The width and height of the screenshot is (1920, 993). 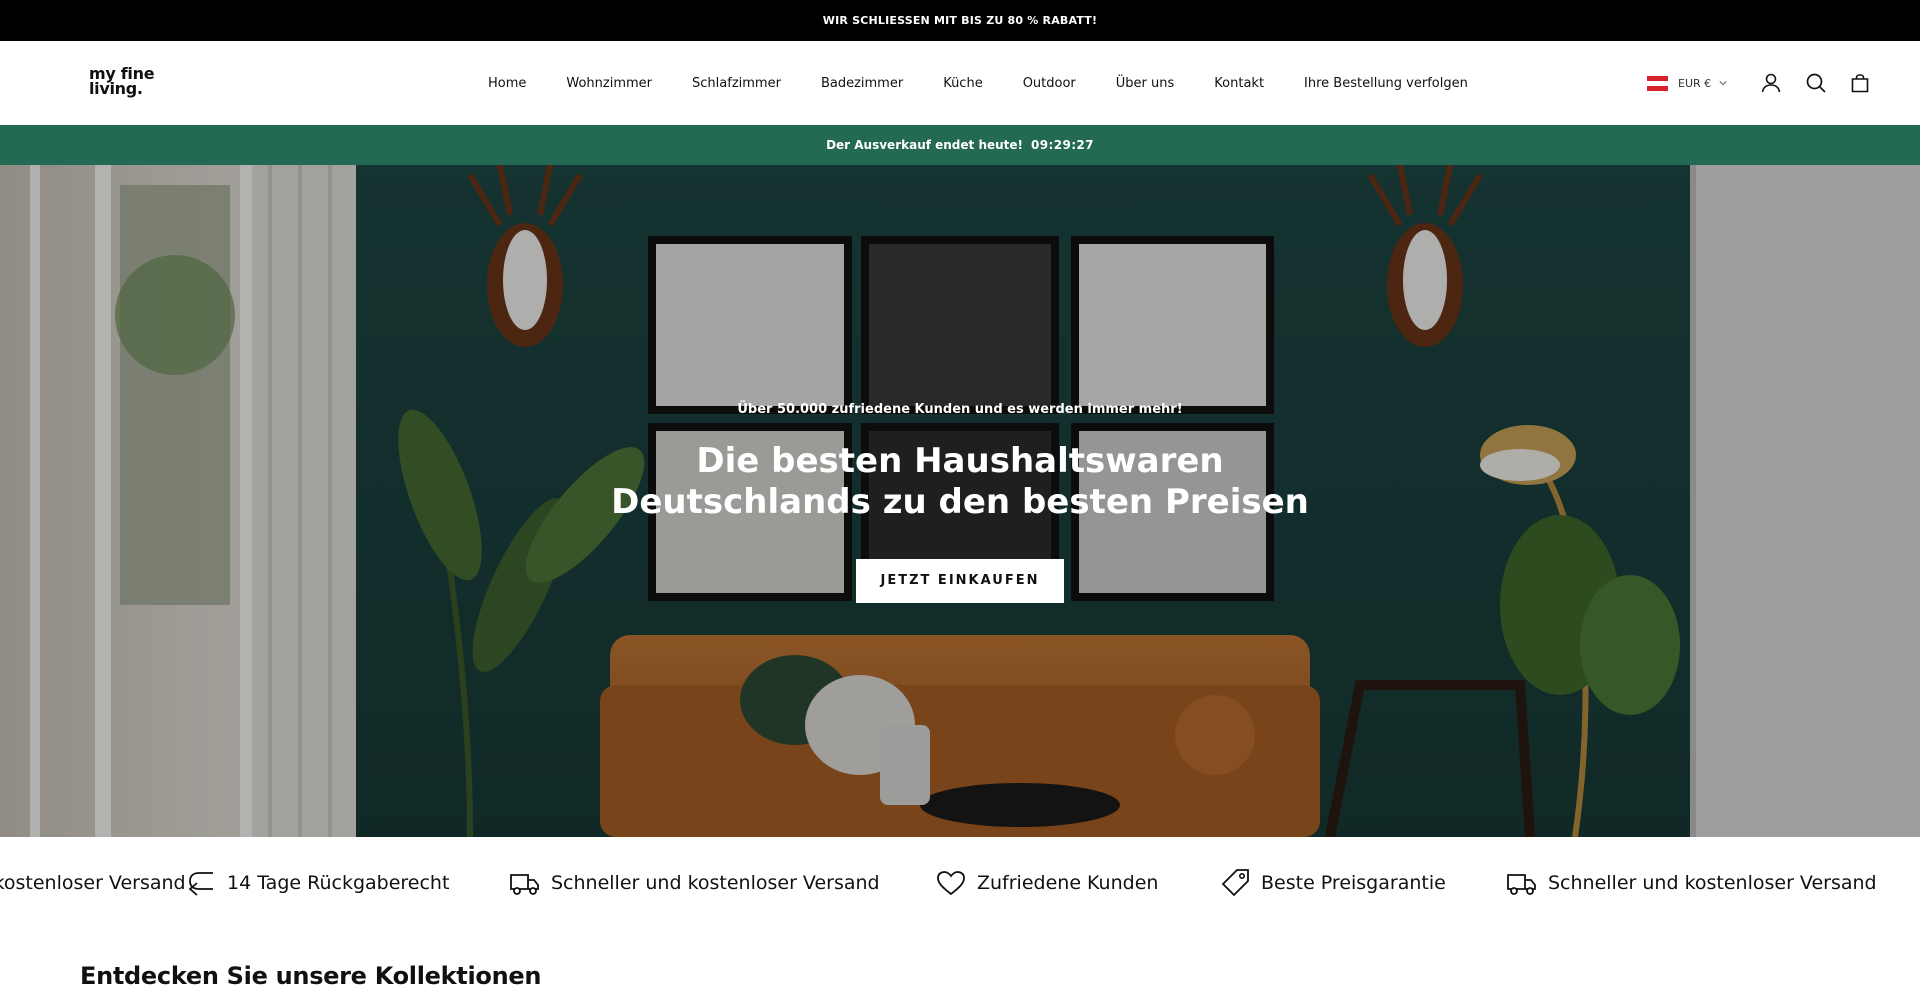 I want to click on currency-label: EUR €, so click(x=1695, y=83).